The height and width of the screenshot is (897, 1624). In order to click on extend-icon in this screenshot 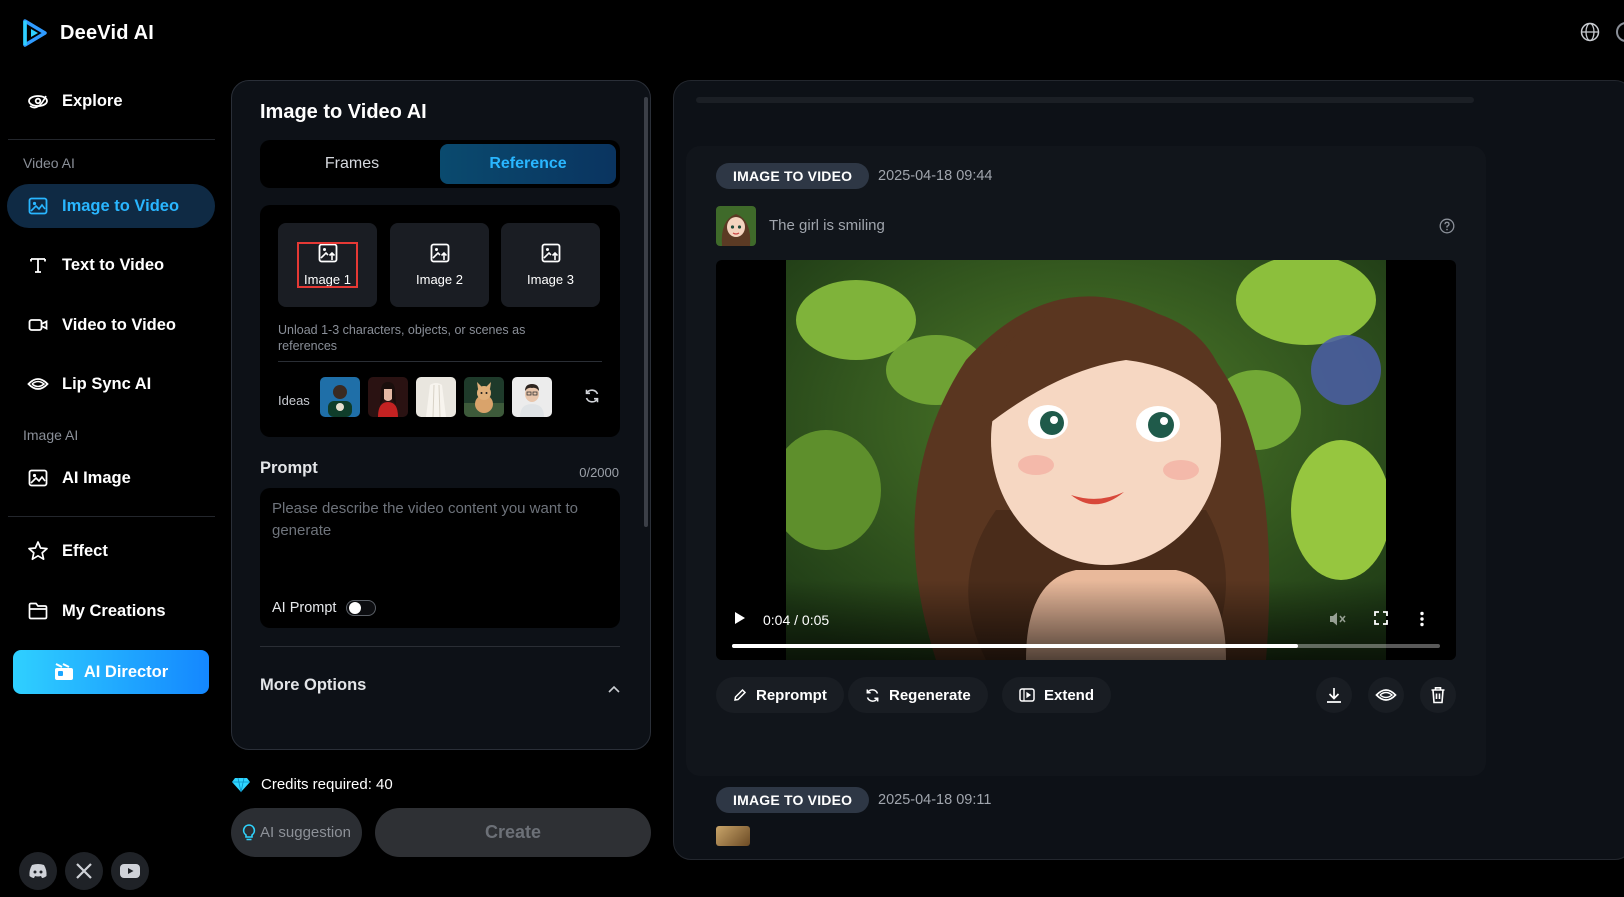, I will do `click(1027, 695)`.